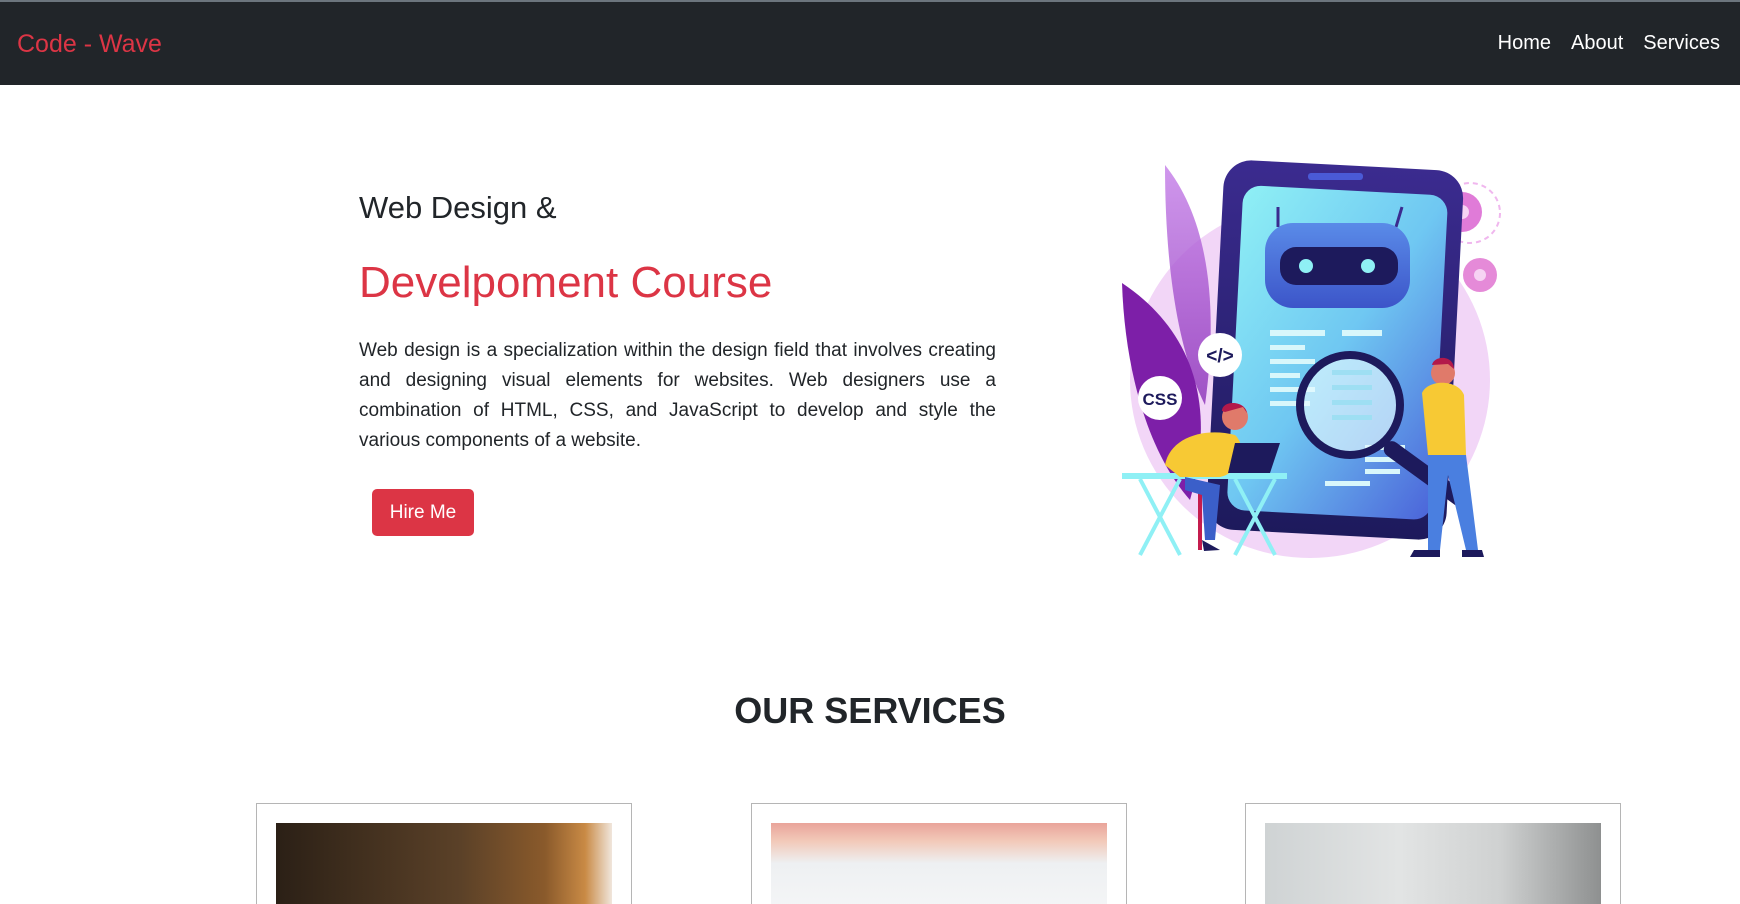 This screenshot has width=1740, height=904. What do you see at coordinates (870, 42) in the screenshot?
I see `navbar: Code - Wave Home About Services` at bounding box center [870, 42].